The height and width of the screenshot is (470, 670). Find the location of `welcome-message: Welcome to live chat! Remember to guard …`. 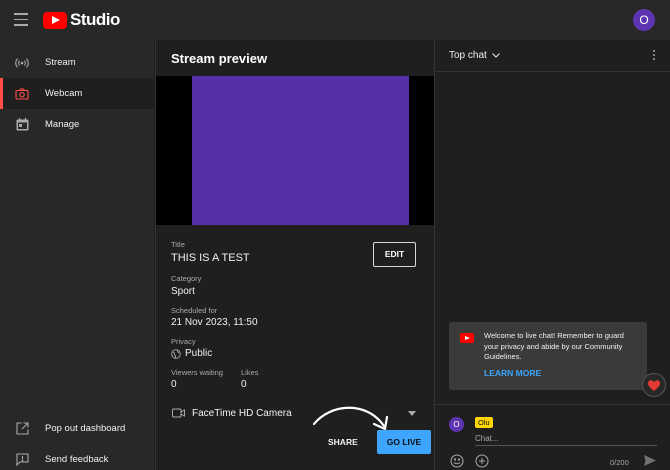

welcome-message: Welcome to live chat! Remember to guard … is located at coordinates (548, 356).